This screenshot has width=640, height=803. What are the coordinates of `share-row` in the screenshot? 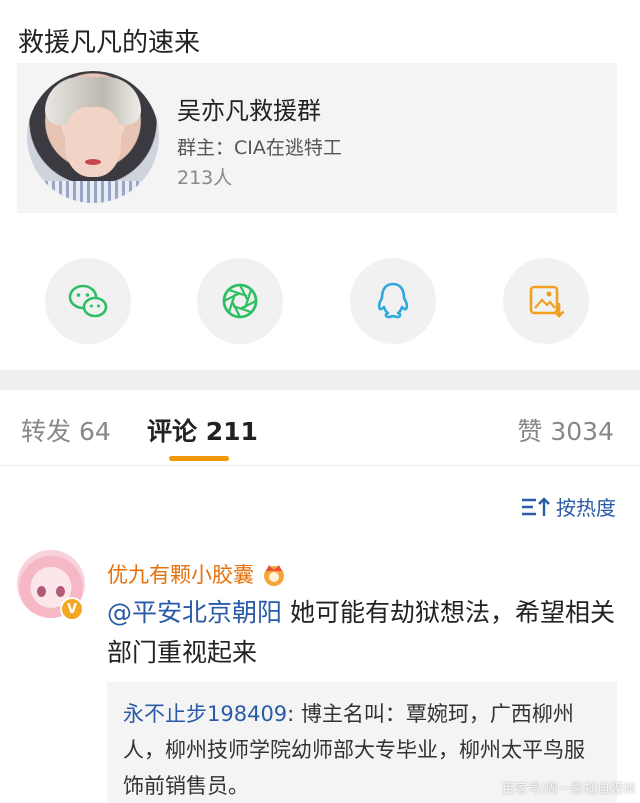 It's located at (320, 301).